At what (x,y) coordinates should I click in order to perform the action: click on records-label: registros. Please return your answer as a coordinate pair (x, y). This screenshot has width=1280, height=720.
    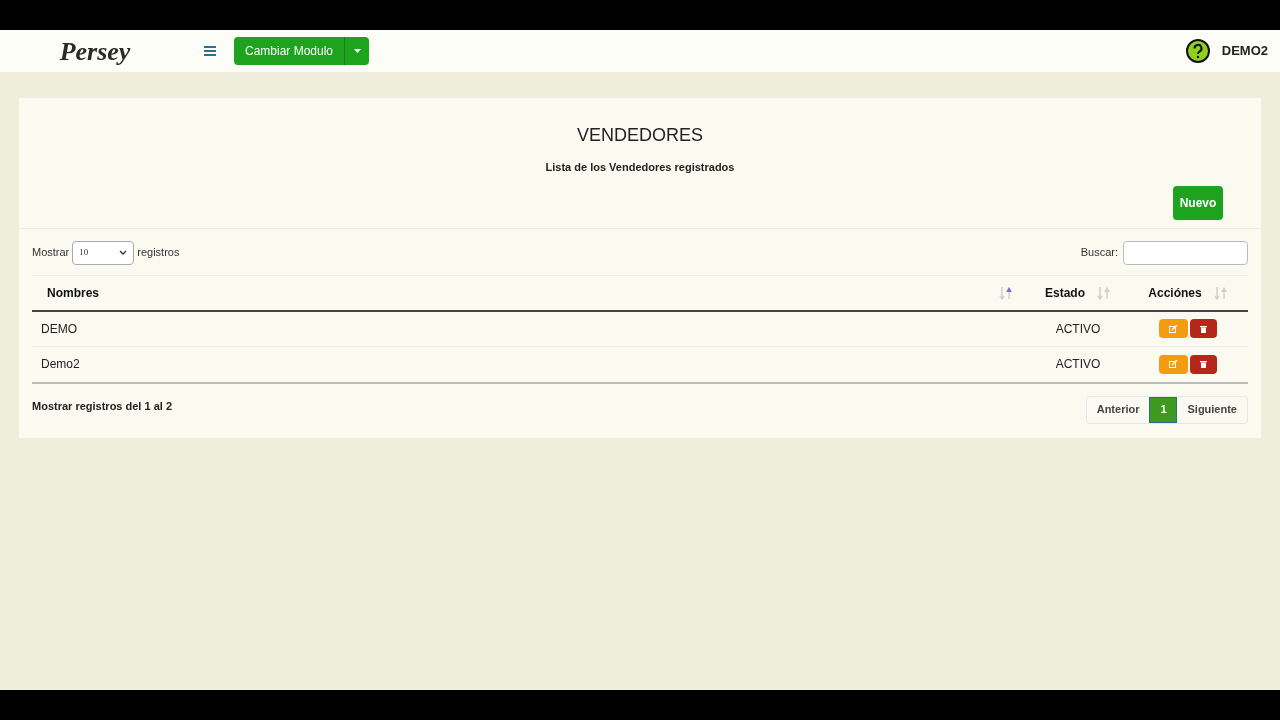
    Looking at the image, I should click on (158, 253).